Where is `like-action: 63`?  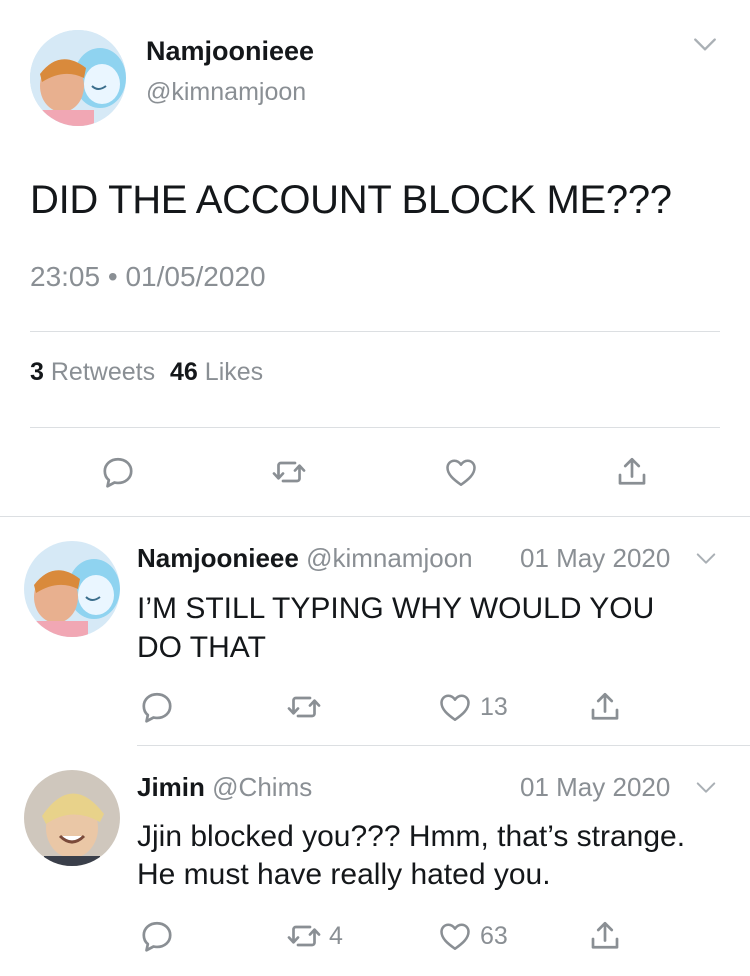 like-action: 63 is located at coordinates (472, 936).